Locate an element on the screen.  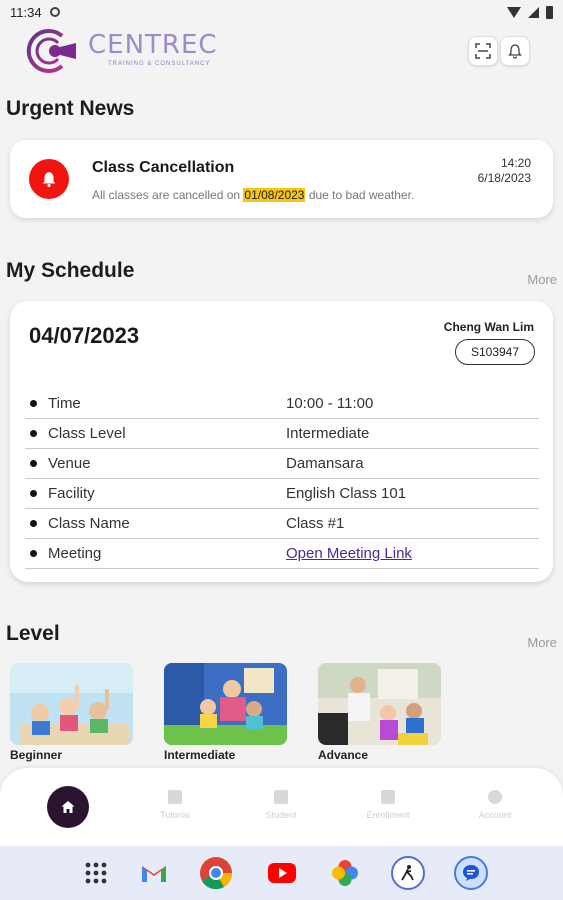
gmail-app-button is located at coordinates (154, 873).